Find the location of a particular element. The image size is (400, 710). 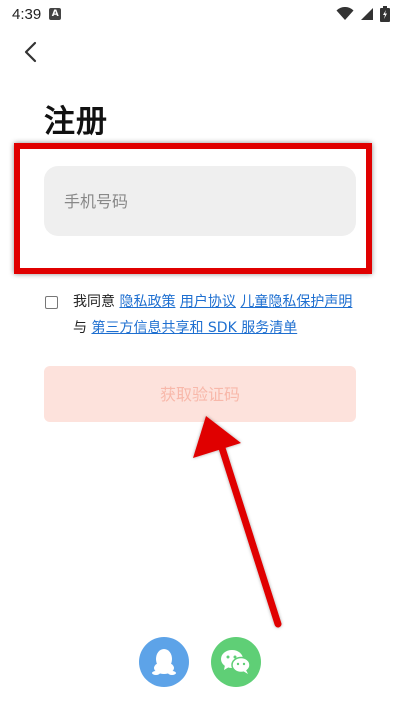

agreement-checkbox is located at coordinates (51, 302).